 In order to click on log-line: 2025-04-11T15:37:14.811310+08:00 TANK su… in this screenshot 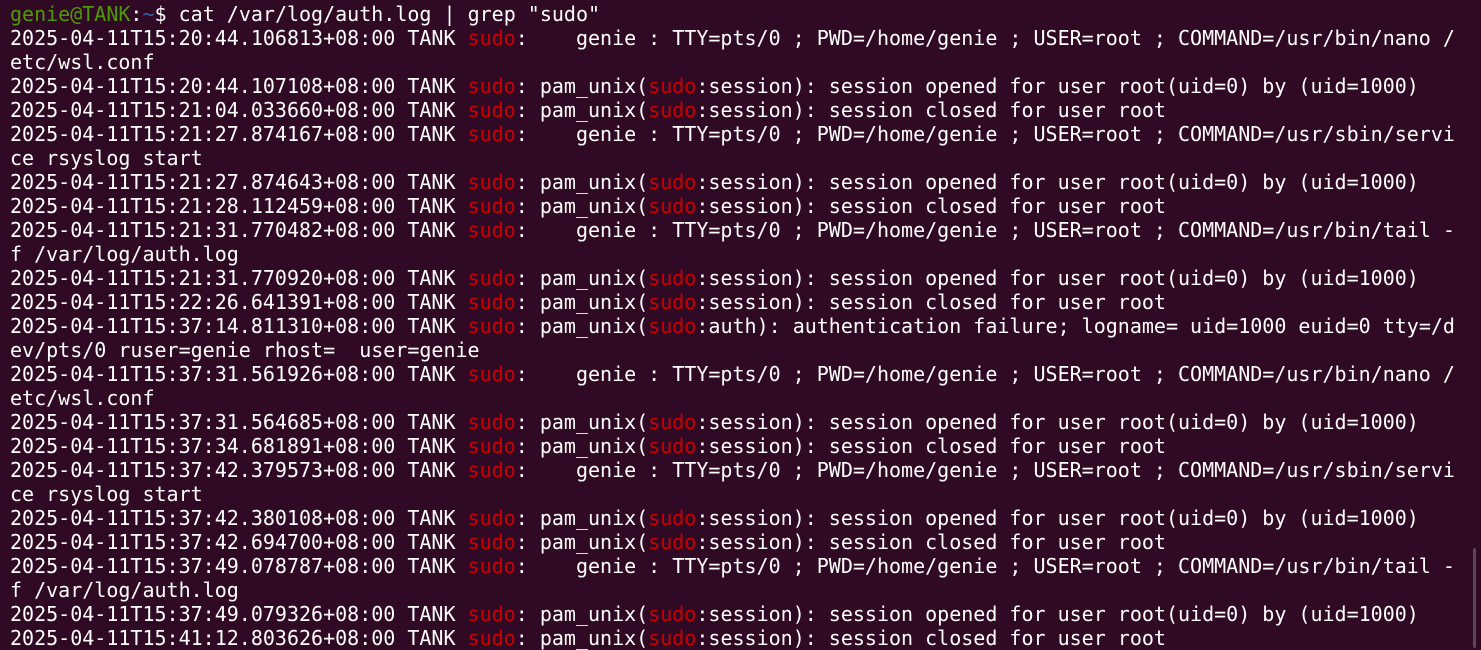, I will do `click(732, 326)`.